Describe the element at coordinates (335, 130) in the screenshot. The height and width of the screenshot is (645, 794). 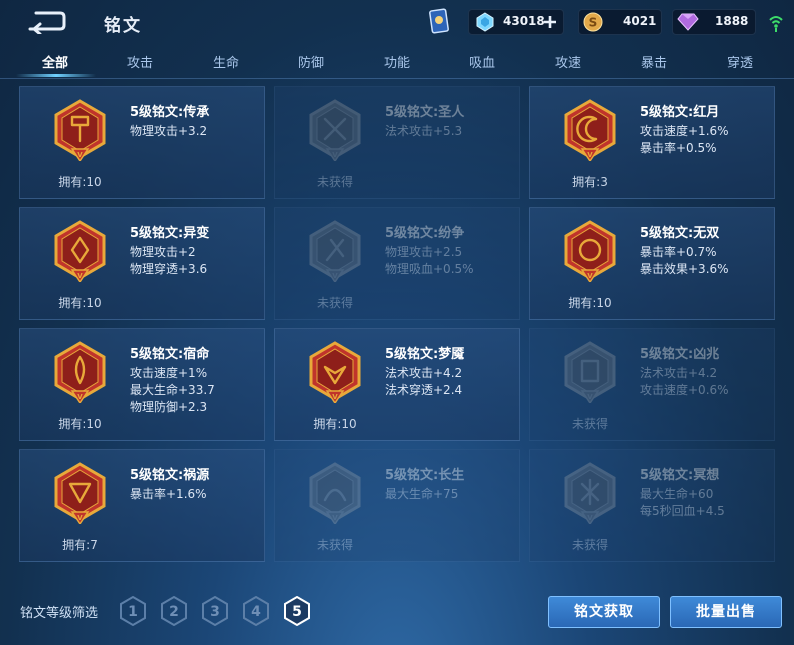
I see `shengren-emblem-icon: V` at that location.